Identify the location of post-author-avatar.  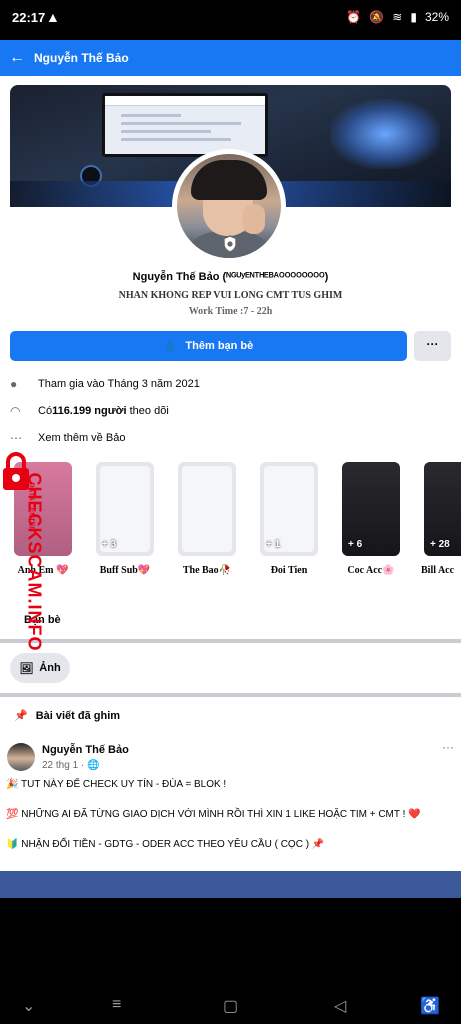
(21, 757).